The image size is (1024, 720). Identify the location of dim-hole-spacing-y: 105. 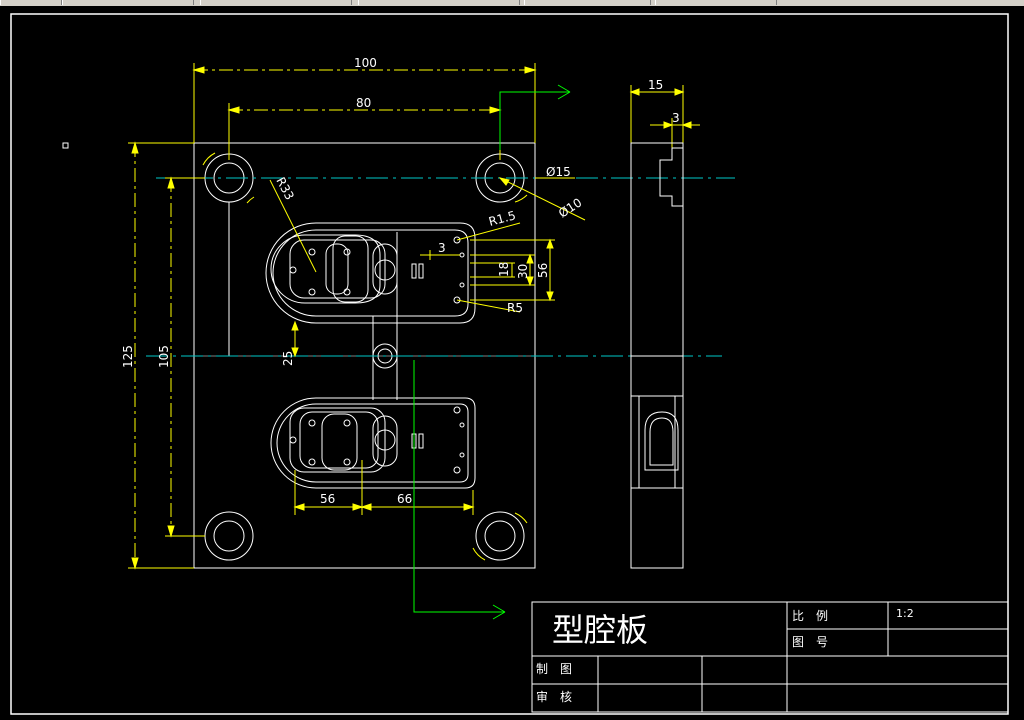
(164, 356).